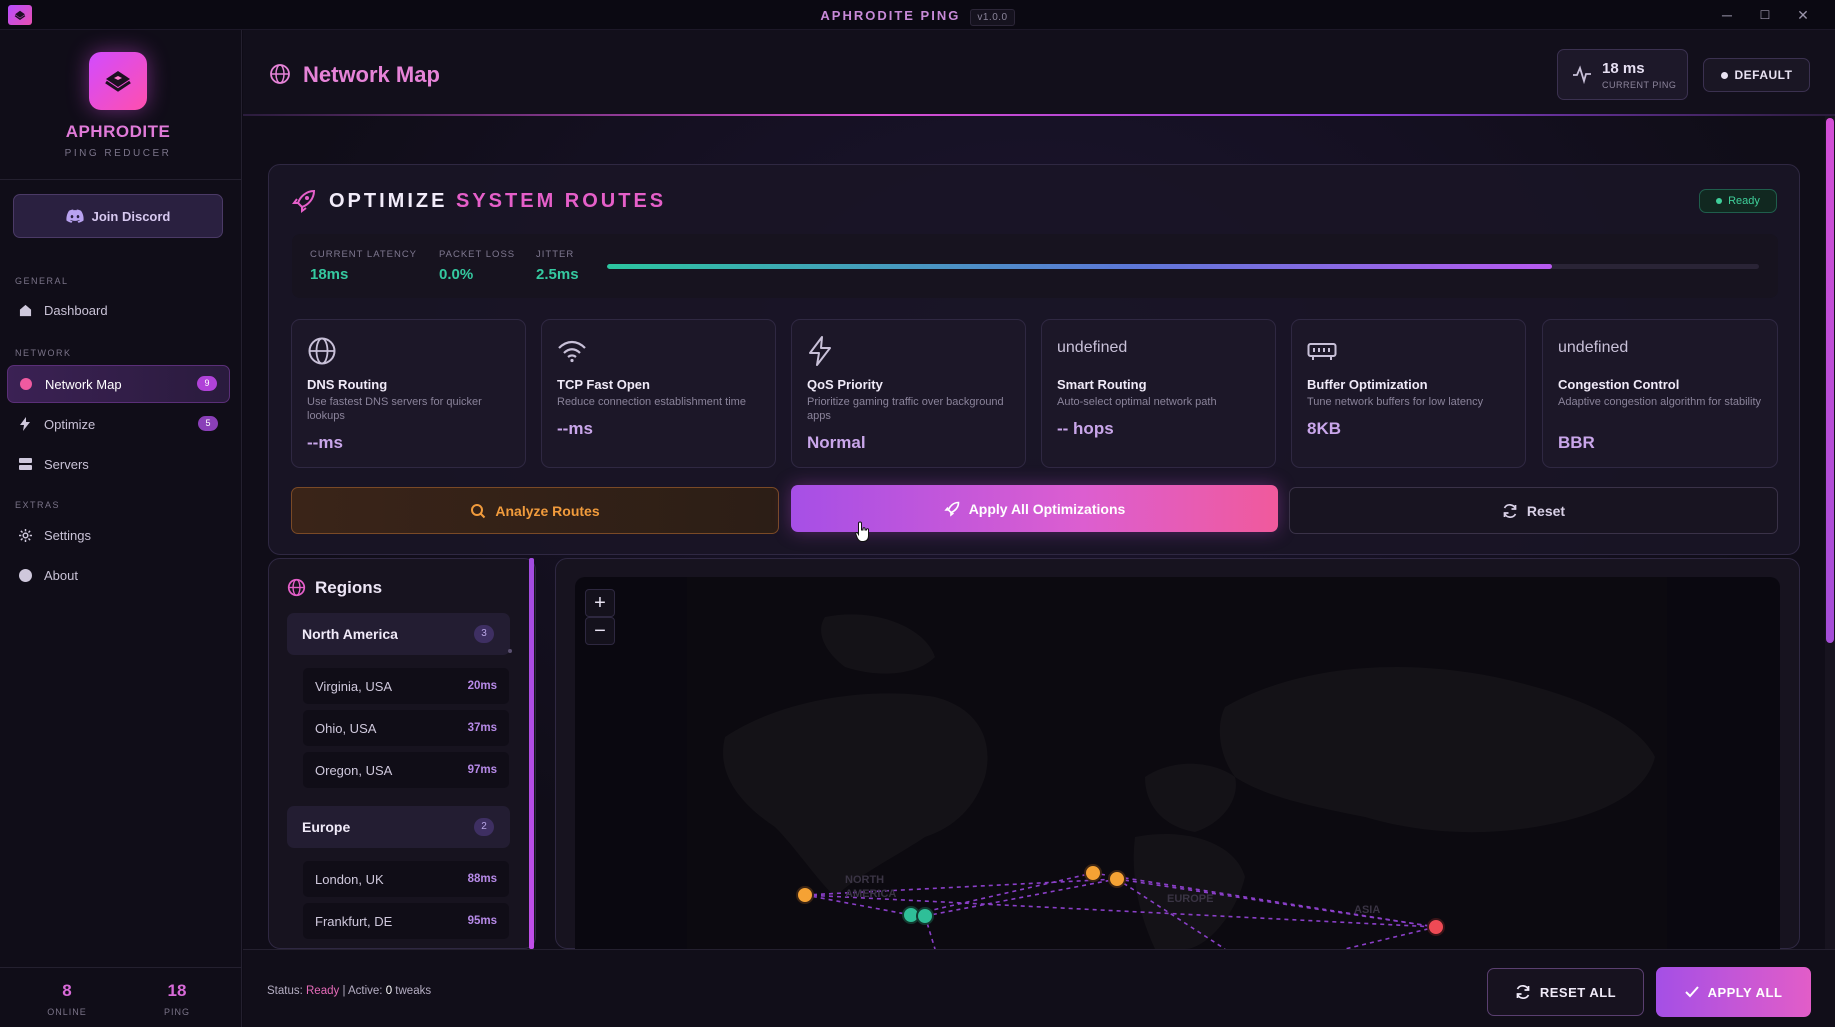  I want to click on check-icon, so click(1691, 992).